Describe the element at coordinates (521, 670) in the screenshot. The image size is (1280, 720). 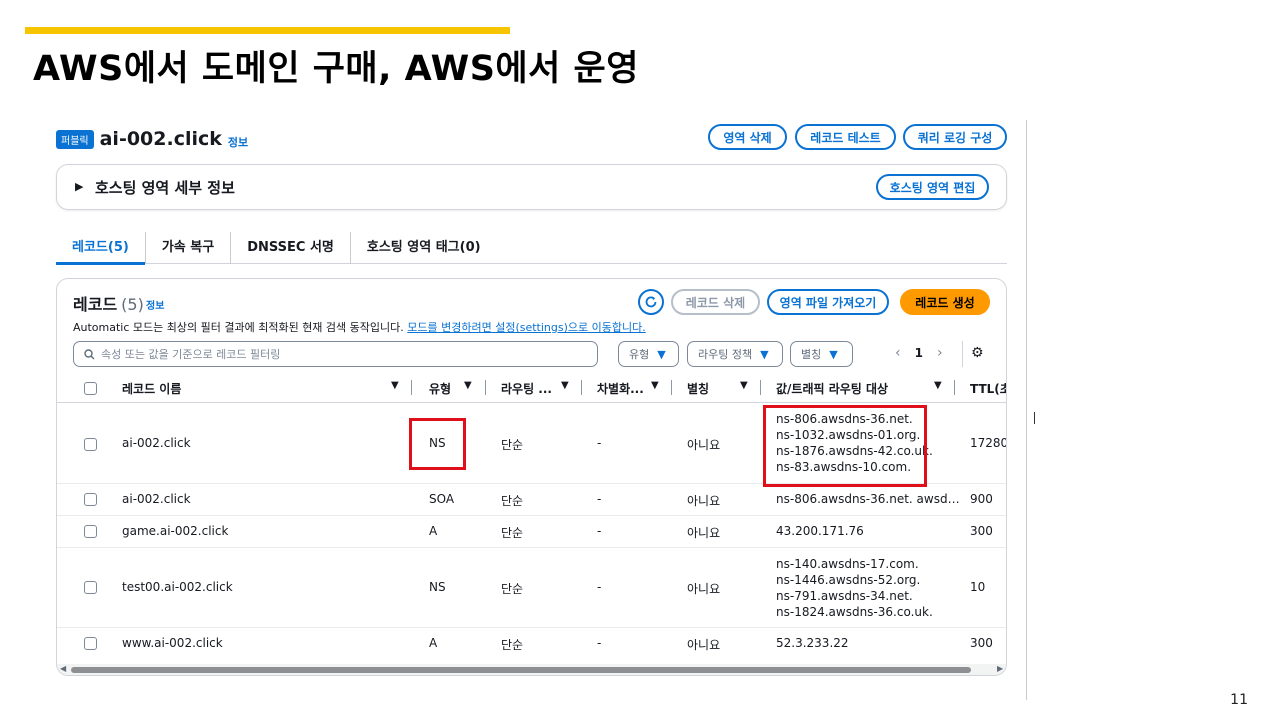
I see `scrollbar-thumb` at that location.